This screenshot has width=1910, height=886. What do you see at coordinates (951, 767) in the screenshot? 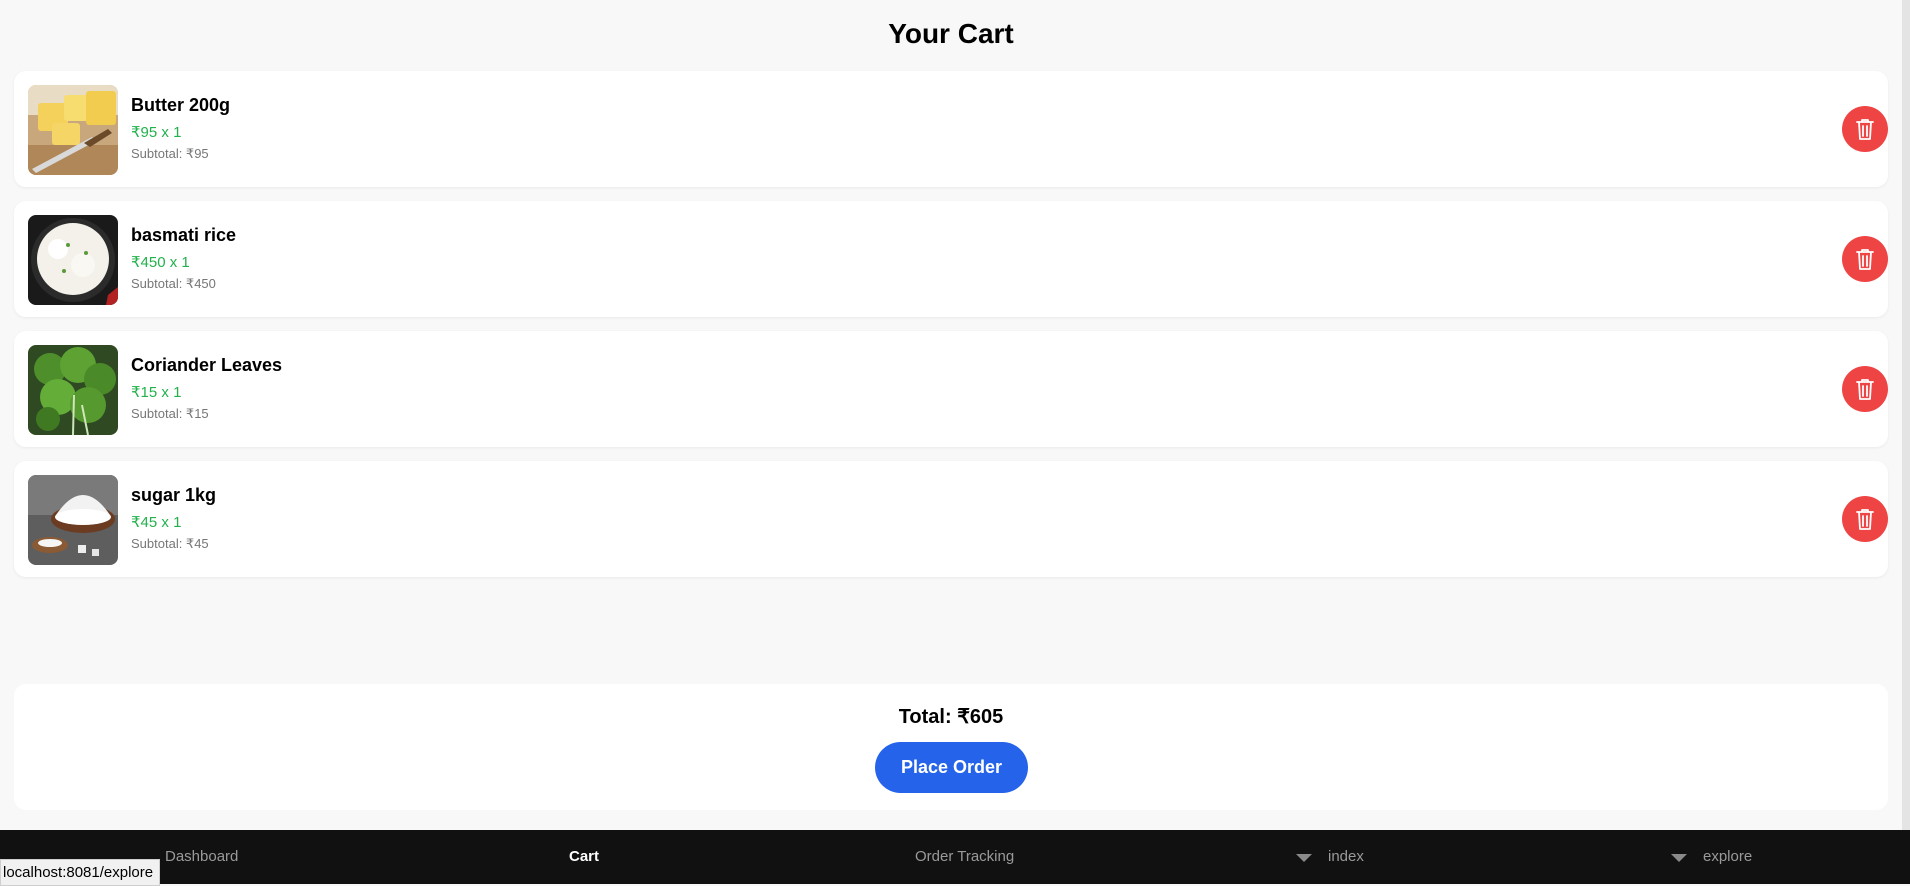
I see `place-order-button: Place Order` at bounding box center [951, 767].